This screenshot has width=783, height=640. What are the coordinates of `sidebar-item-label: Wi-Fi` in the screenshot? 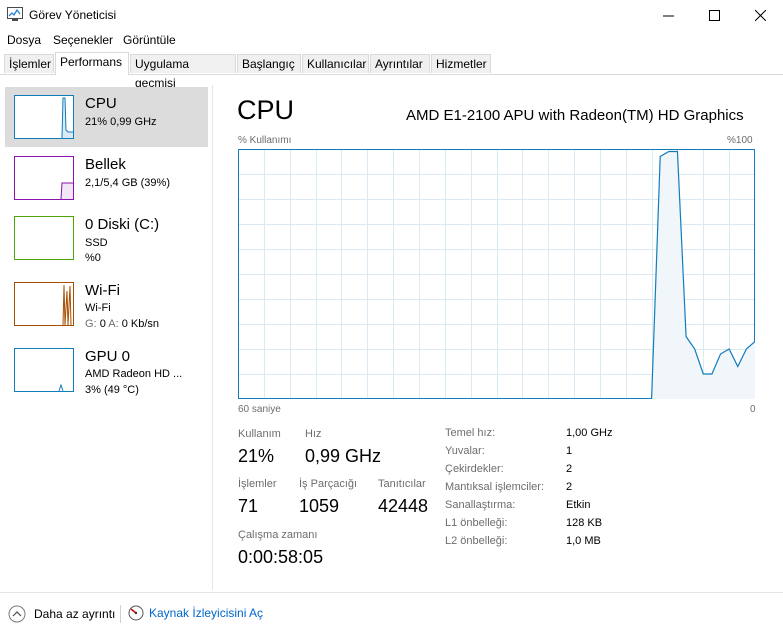 It's located at (102, 290).